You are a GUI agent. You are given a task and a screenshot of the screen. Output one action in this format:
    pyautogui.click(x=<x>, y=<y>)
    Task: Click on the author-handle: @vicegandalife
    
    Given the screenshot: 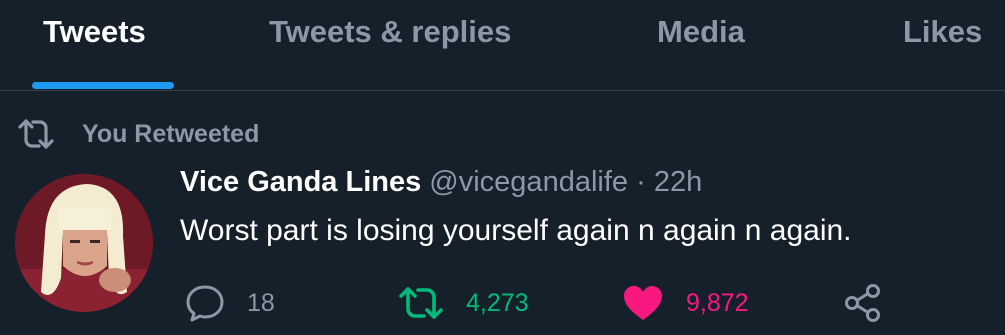 What is the action you would take?
    pyautogui.click(x=528, y=182)
    